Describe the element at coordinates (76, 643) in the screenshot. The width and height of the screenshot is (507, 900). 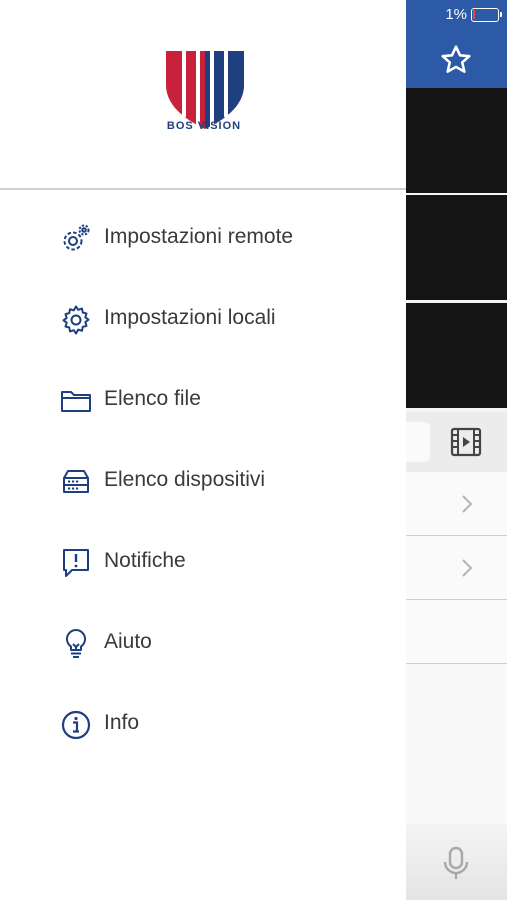
I see `lightbulb-icon` at that location.